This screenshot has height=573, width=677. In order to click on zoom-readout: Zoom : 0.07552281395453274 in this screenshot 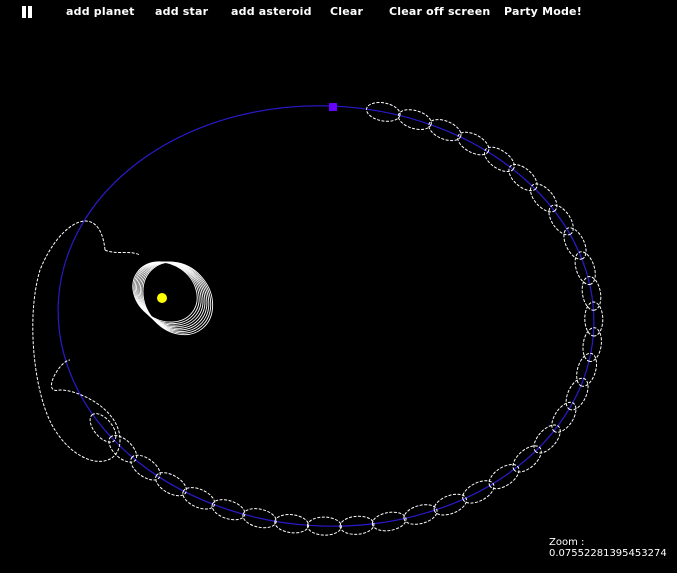, I will do `click(608, 548)`.